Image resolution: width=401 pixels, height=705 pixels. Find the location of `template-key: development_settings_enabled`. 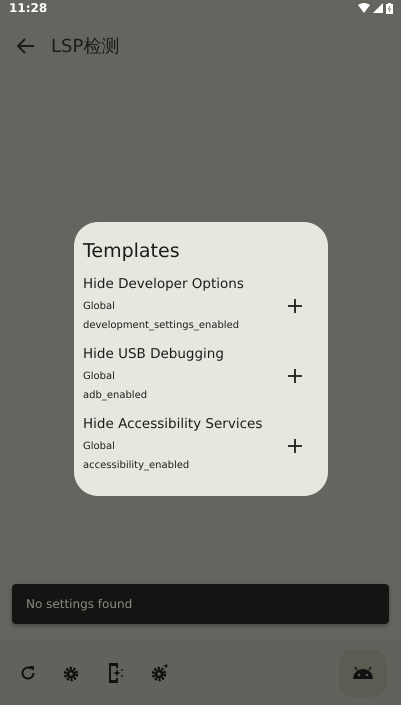

template-key: development_settings_enabled is located at coordinates (183, 325).